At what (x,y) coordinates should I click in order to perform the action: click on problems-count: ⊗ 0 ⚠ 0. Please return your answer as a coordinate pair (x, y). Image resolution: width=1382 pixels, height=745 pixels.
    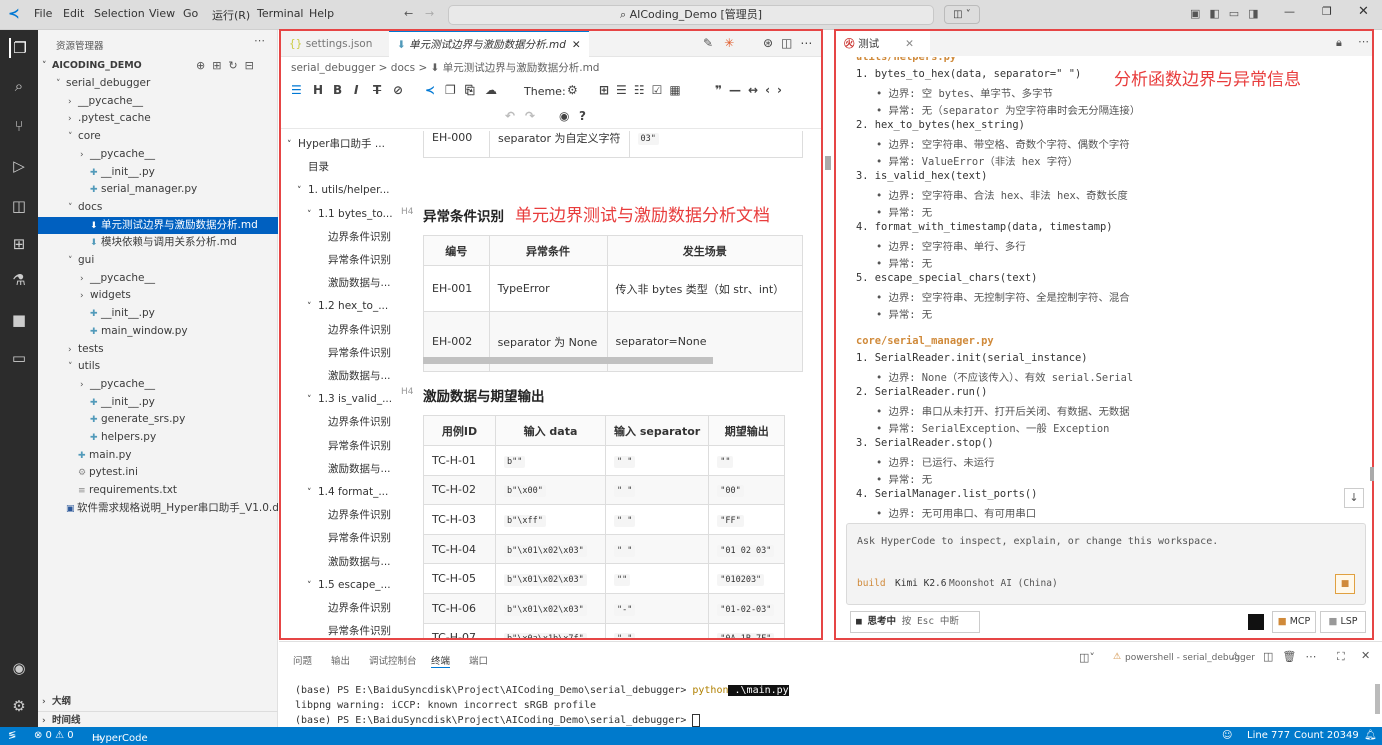
    Looking at the image, I should click on (54, 735).